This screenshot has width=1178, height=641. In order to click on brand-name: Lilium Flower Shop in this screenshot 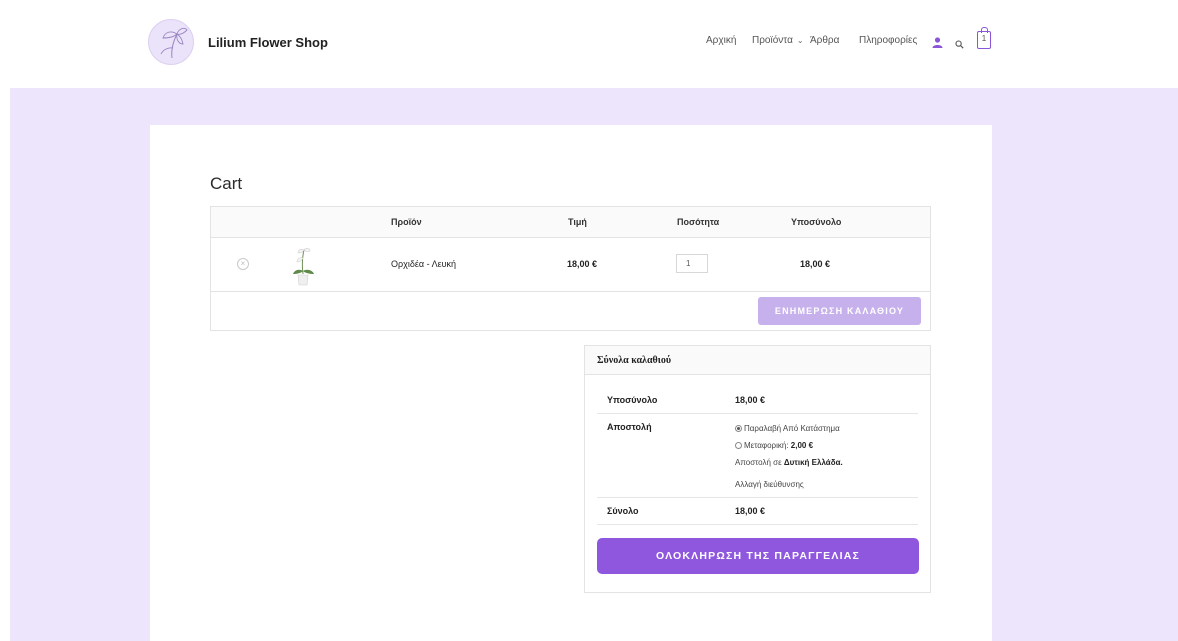, I will do `click(268, 42)`.